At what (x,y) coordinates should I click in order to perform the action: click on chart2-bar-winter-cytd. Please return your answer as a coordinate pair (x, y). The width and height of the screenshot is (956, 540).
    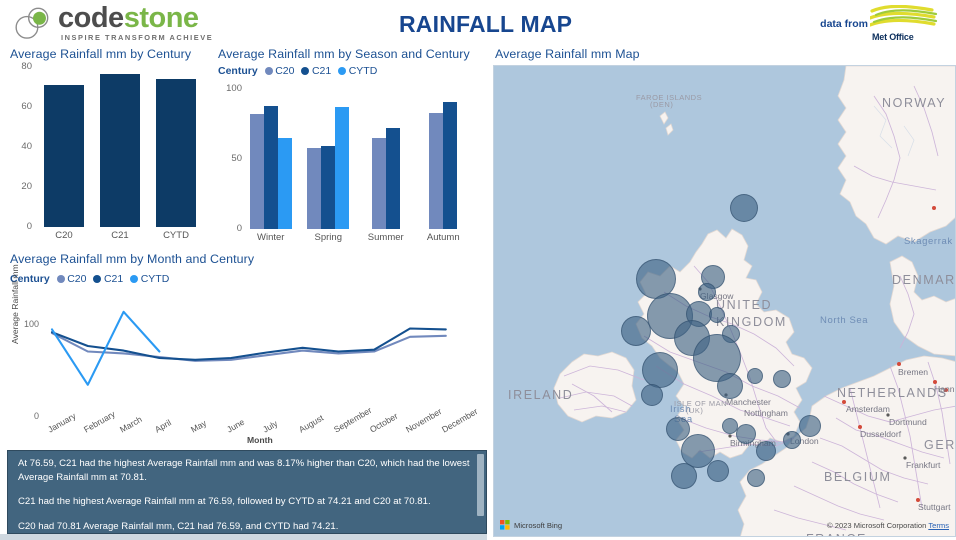
    Looking at the image, I should click on (284, 183).